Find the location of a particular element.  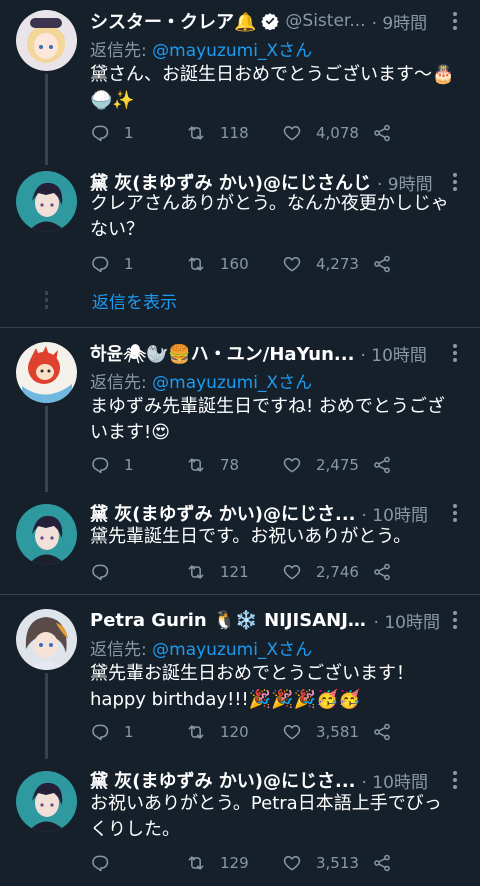

like-count: 4,273 is located at coordinates (337, 264).